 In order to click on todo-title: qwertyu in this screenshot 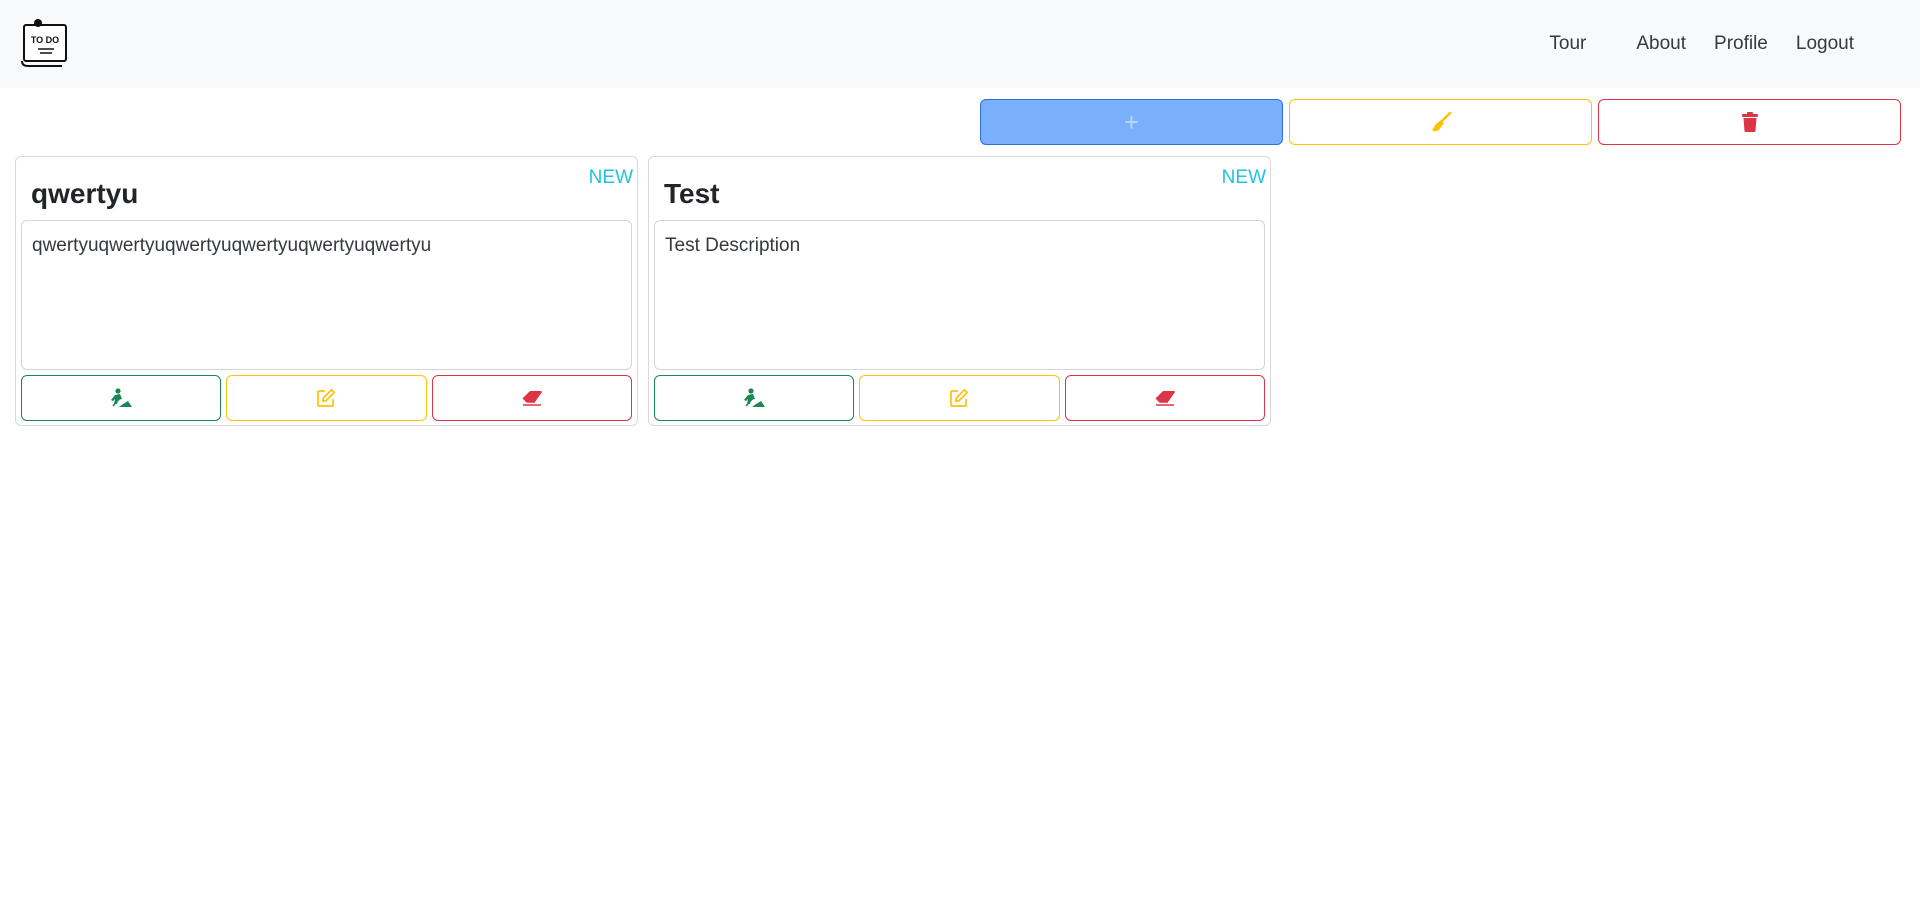, I will do `click(85, 193)`.